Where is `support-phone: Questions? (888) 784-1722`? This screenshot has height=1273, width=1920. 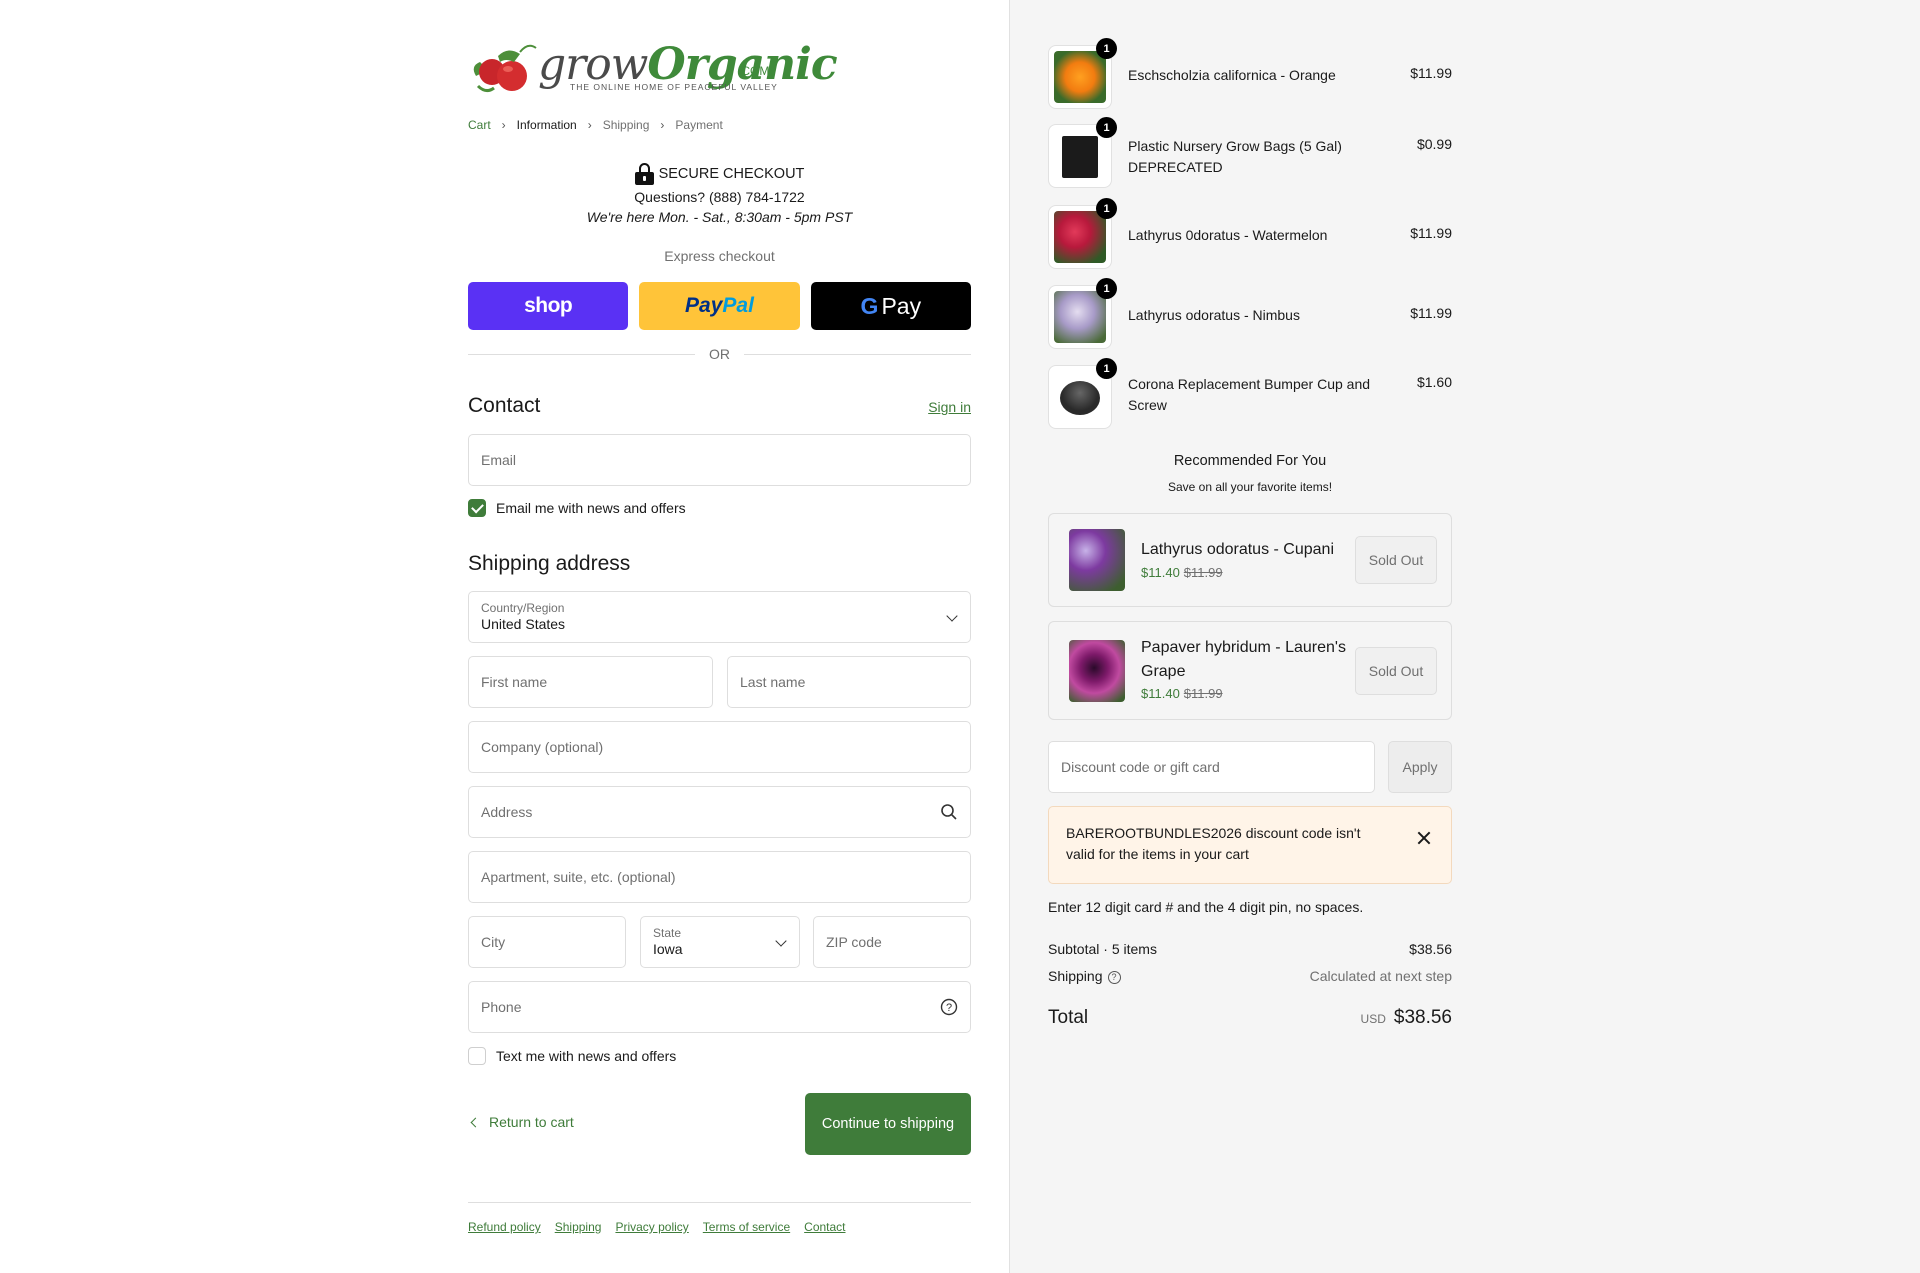 support-phone: Questions? (888) 784-1722 is located at coordinates (719, 197).